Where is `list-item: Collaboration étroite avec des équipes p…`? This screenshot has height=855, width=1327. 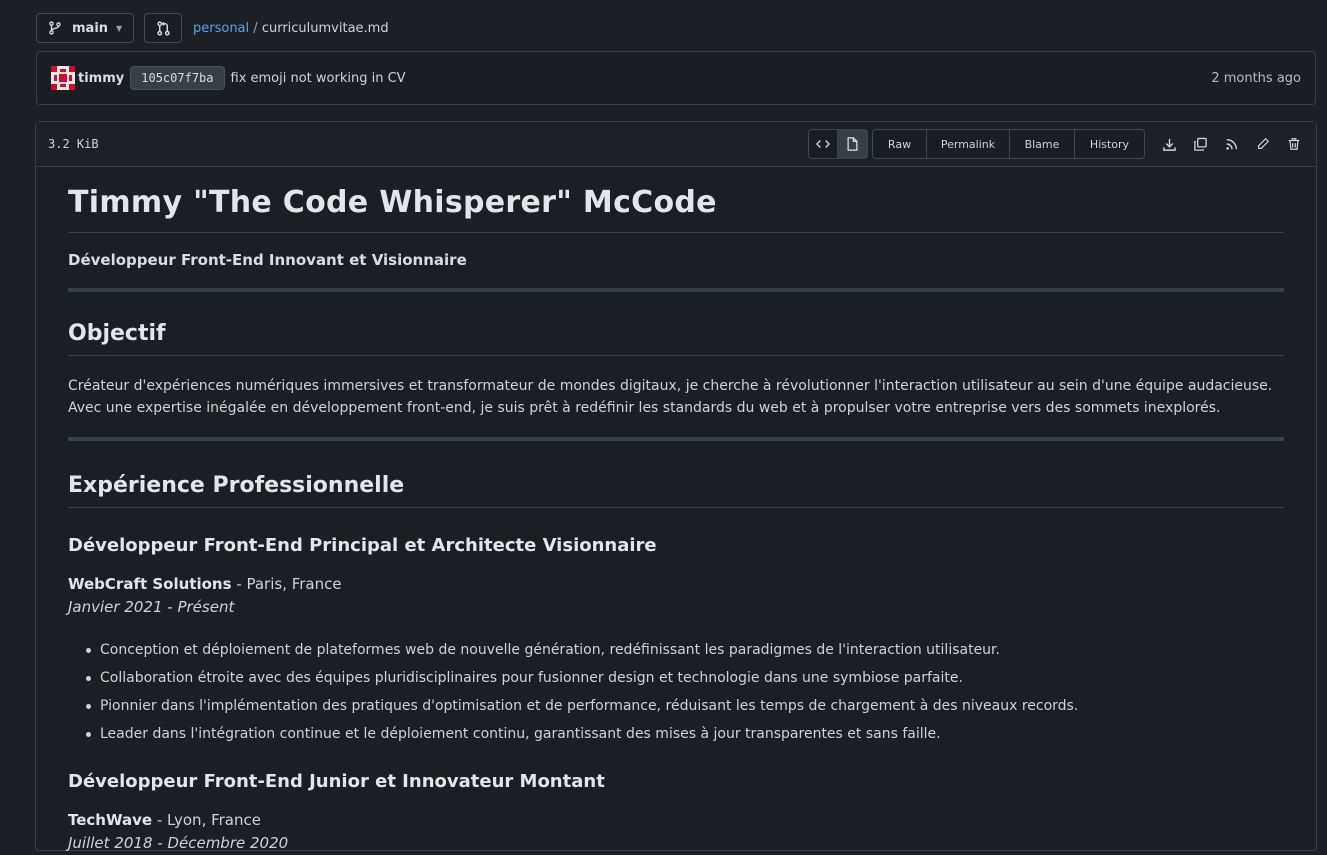 list-item: Collaboration étroite avec des équipes p… is located at coordinates (676, 678).